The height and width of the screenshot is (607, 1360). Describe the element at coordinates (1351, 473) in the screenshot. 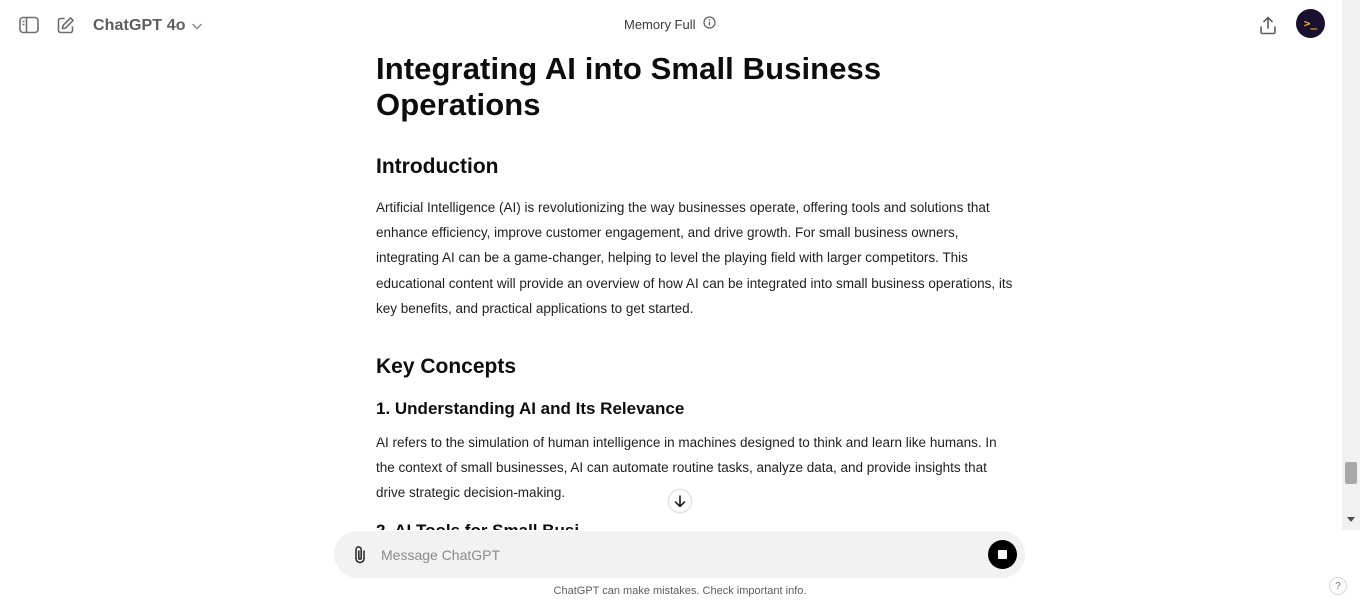

I see `scrollbar-thumb` at that location.